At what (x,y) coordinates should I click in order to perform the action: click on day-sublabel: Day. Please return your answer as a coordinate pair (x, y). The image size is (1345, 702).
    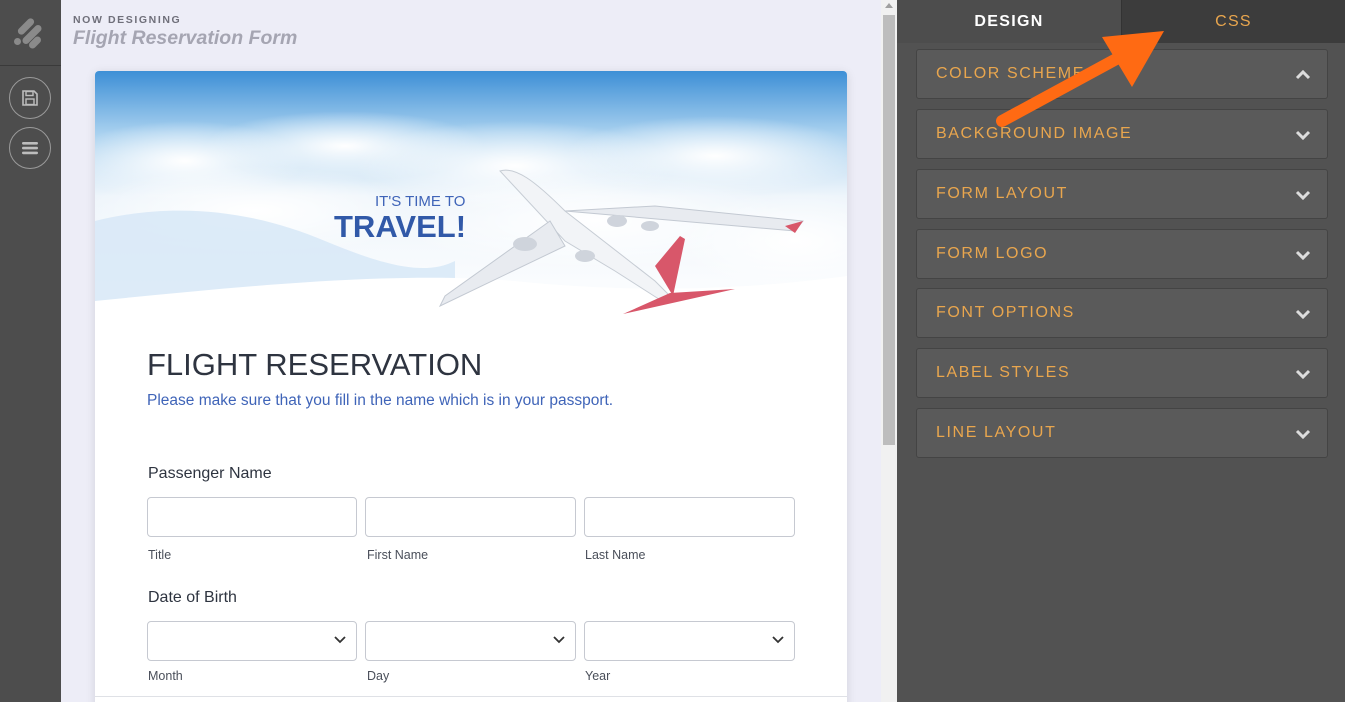
    Looking at the image, I should click on (378, 676).